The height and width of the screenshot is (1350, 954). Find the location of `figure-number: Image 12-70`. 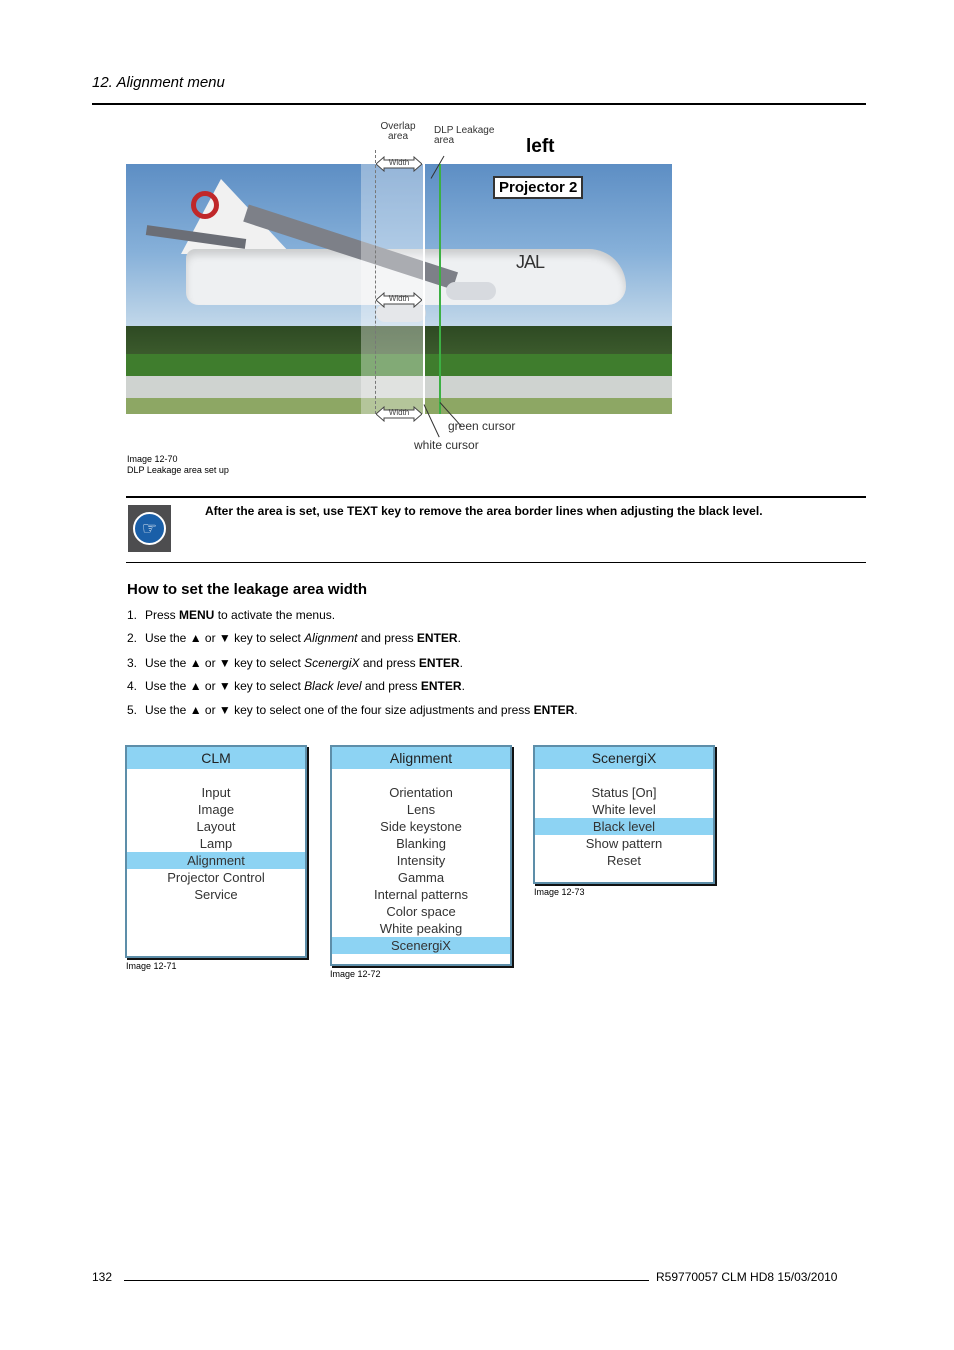

figure-number: Image 12-70 is located at coordinates (152, 459).